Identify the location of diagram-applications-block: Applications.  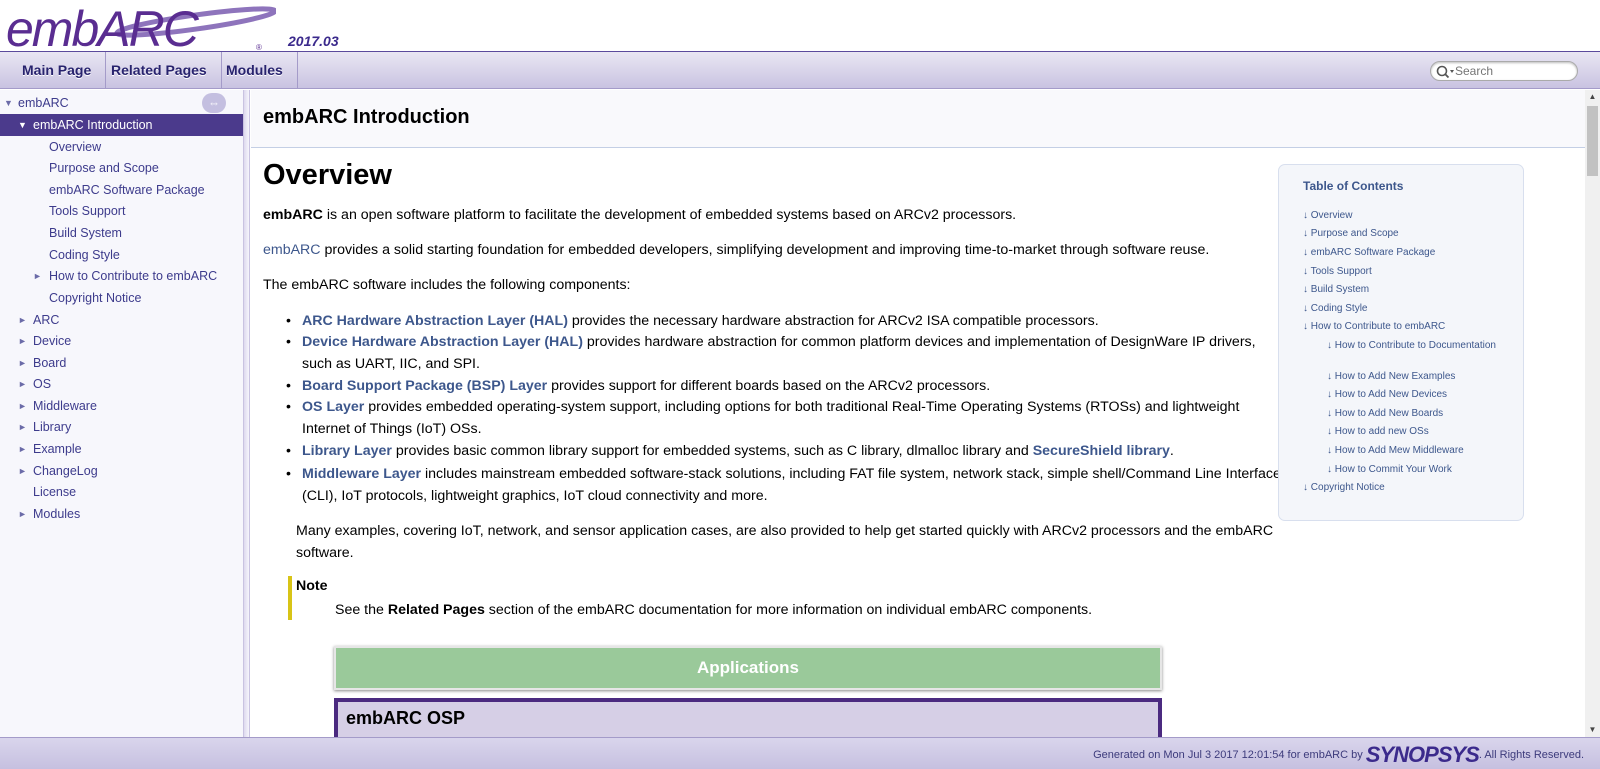
(748, 668).